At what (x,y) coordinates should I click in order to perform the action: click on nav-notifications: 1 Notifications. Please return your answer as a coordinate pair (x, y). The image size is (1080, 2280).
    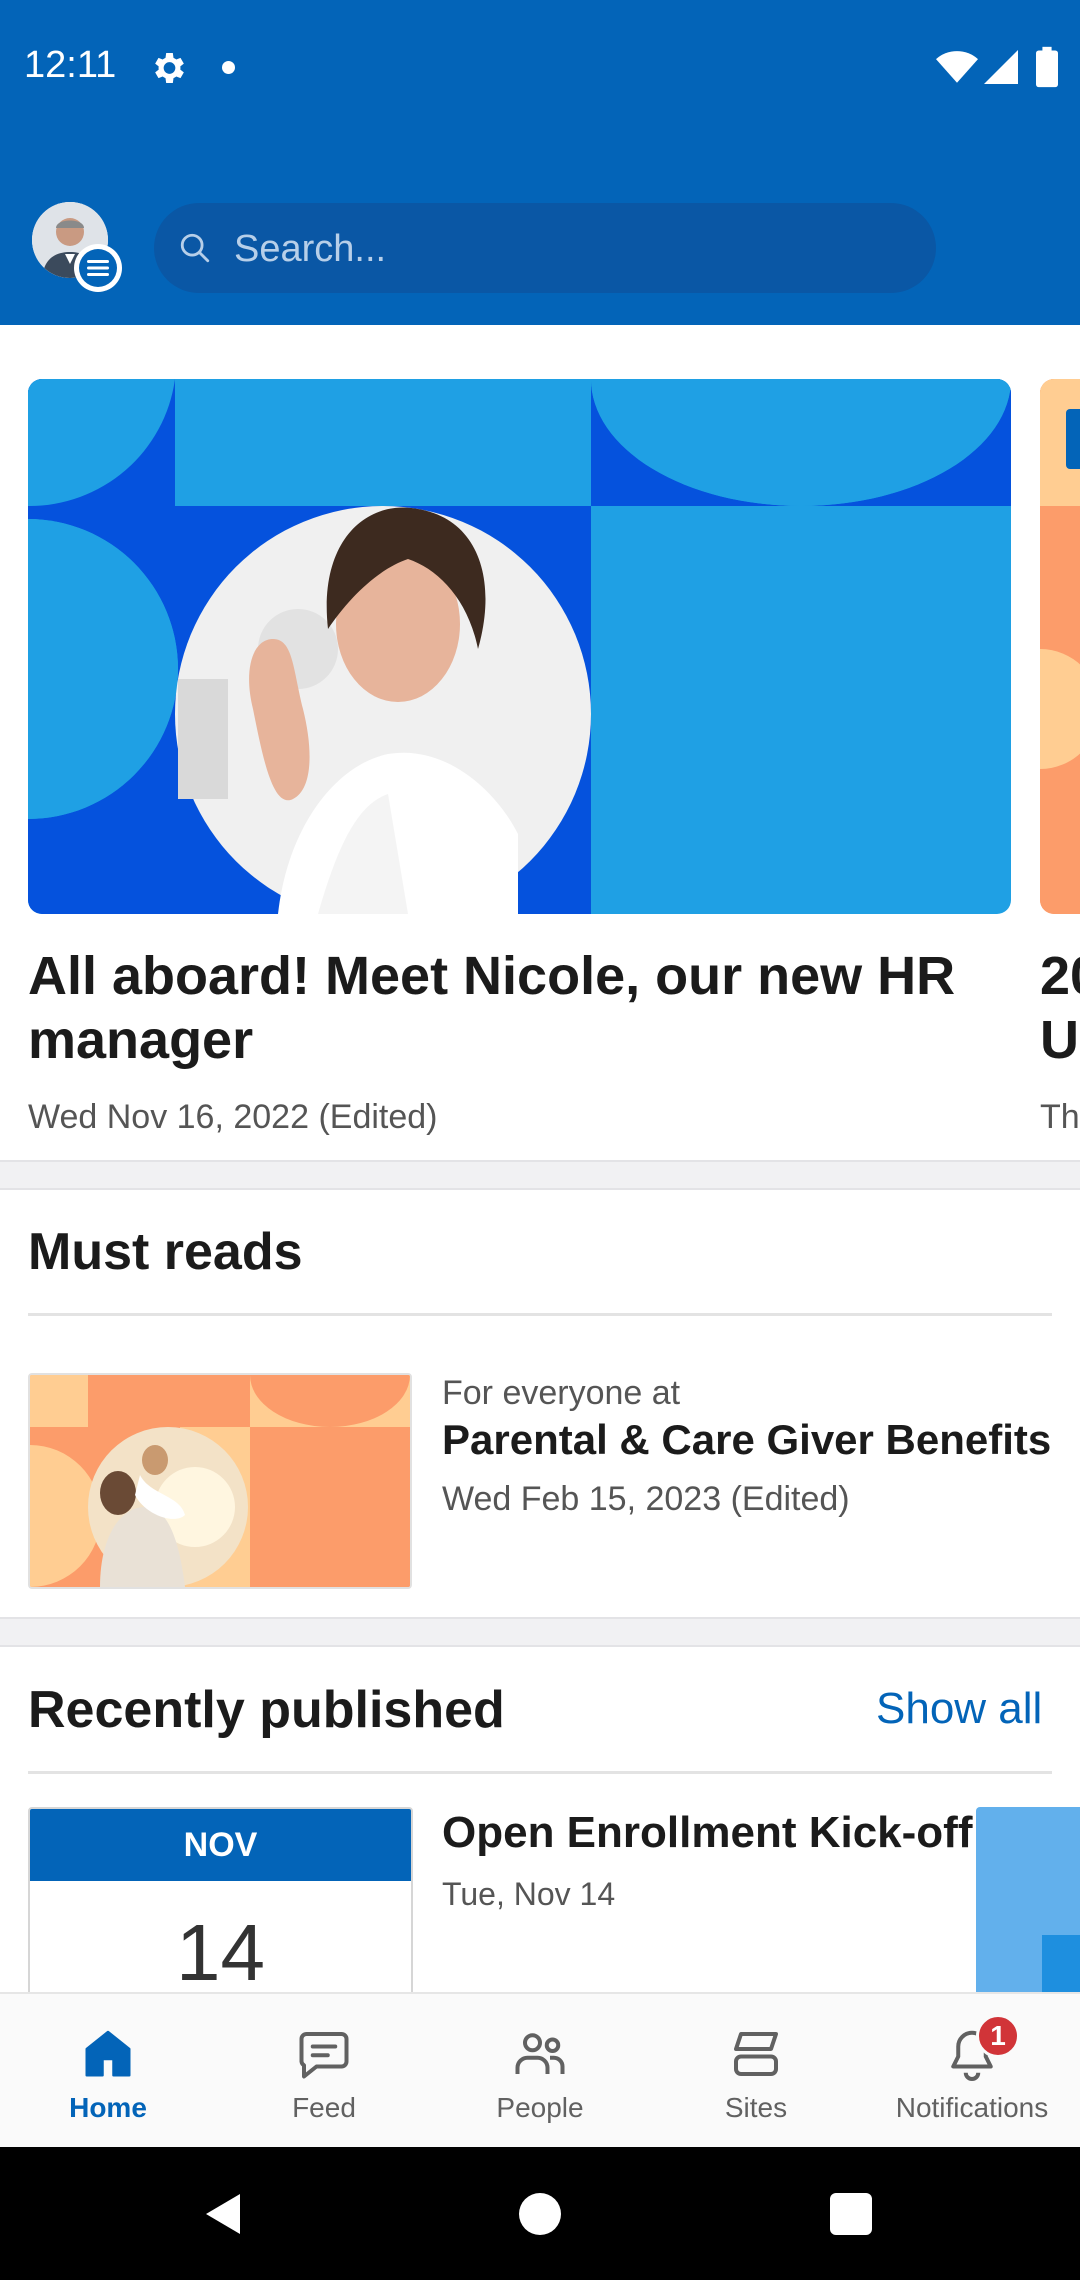
    Looking at the image, I should click on (972, 2071).